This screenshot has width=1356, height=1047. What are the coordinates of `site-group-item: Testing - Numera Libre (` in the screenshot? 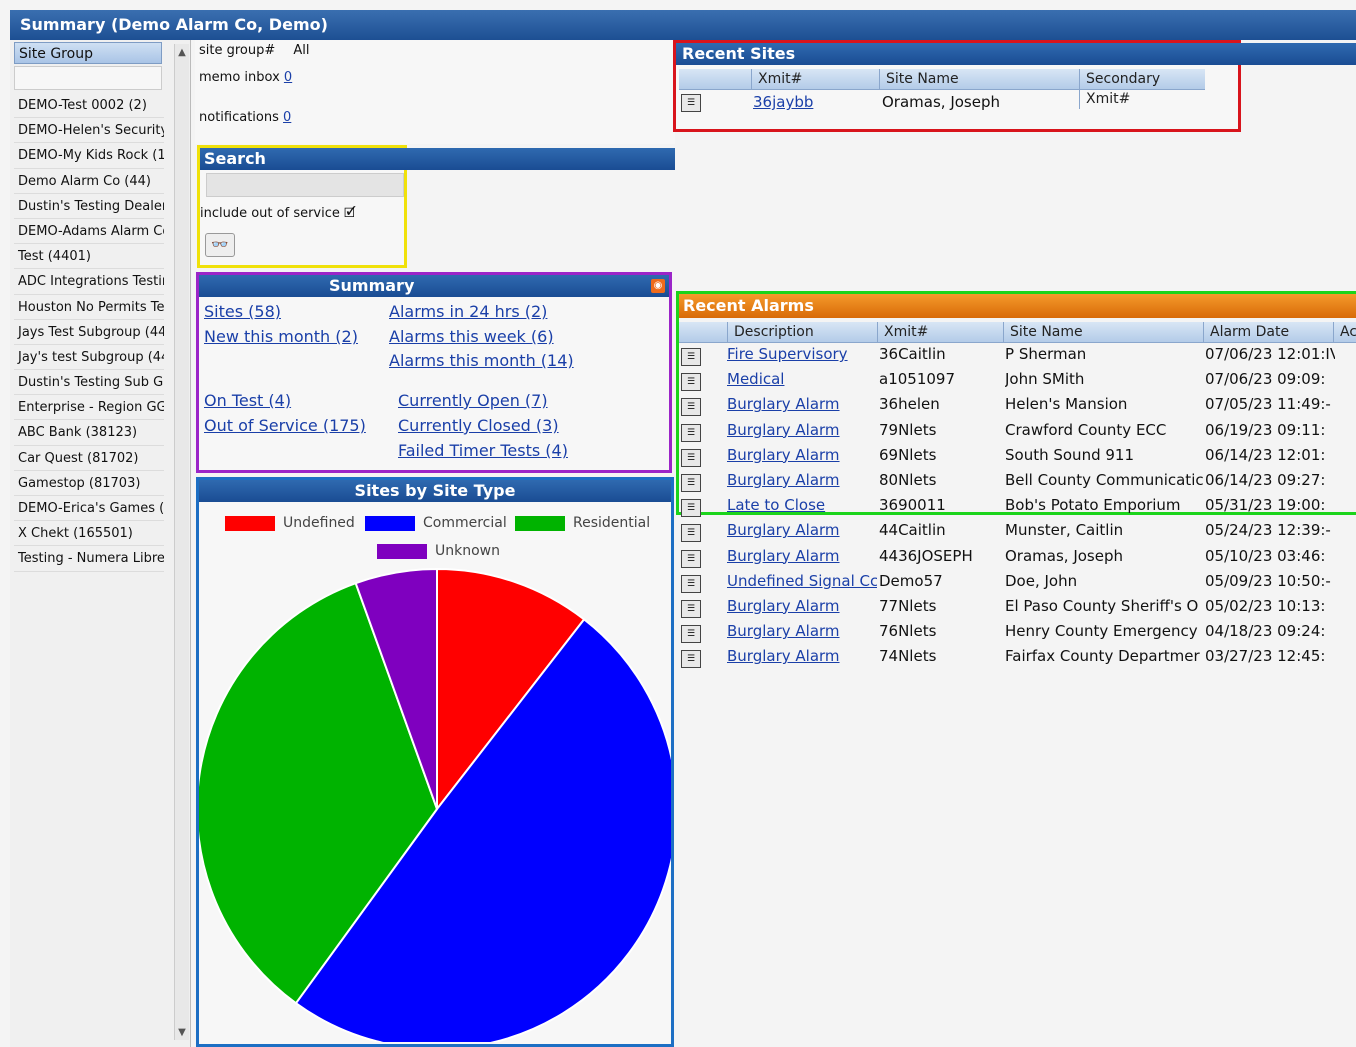 It's located at (89, 559).